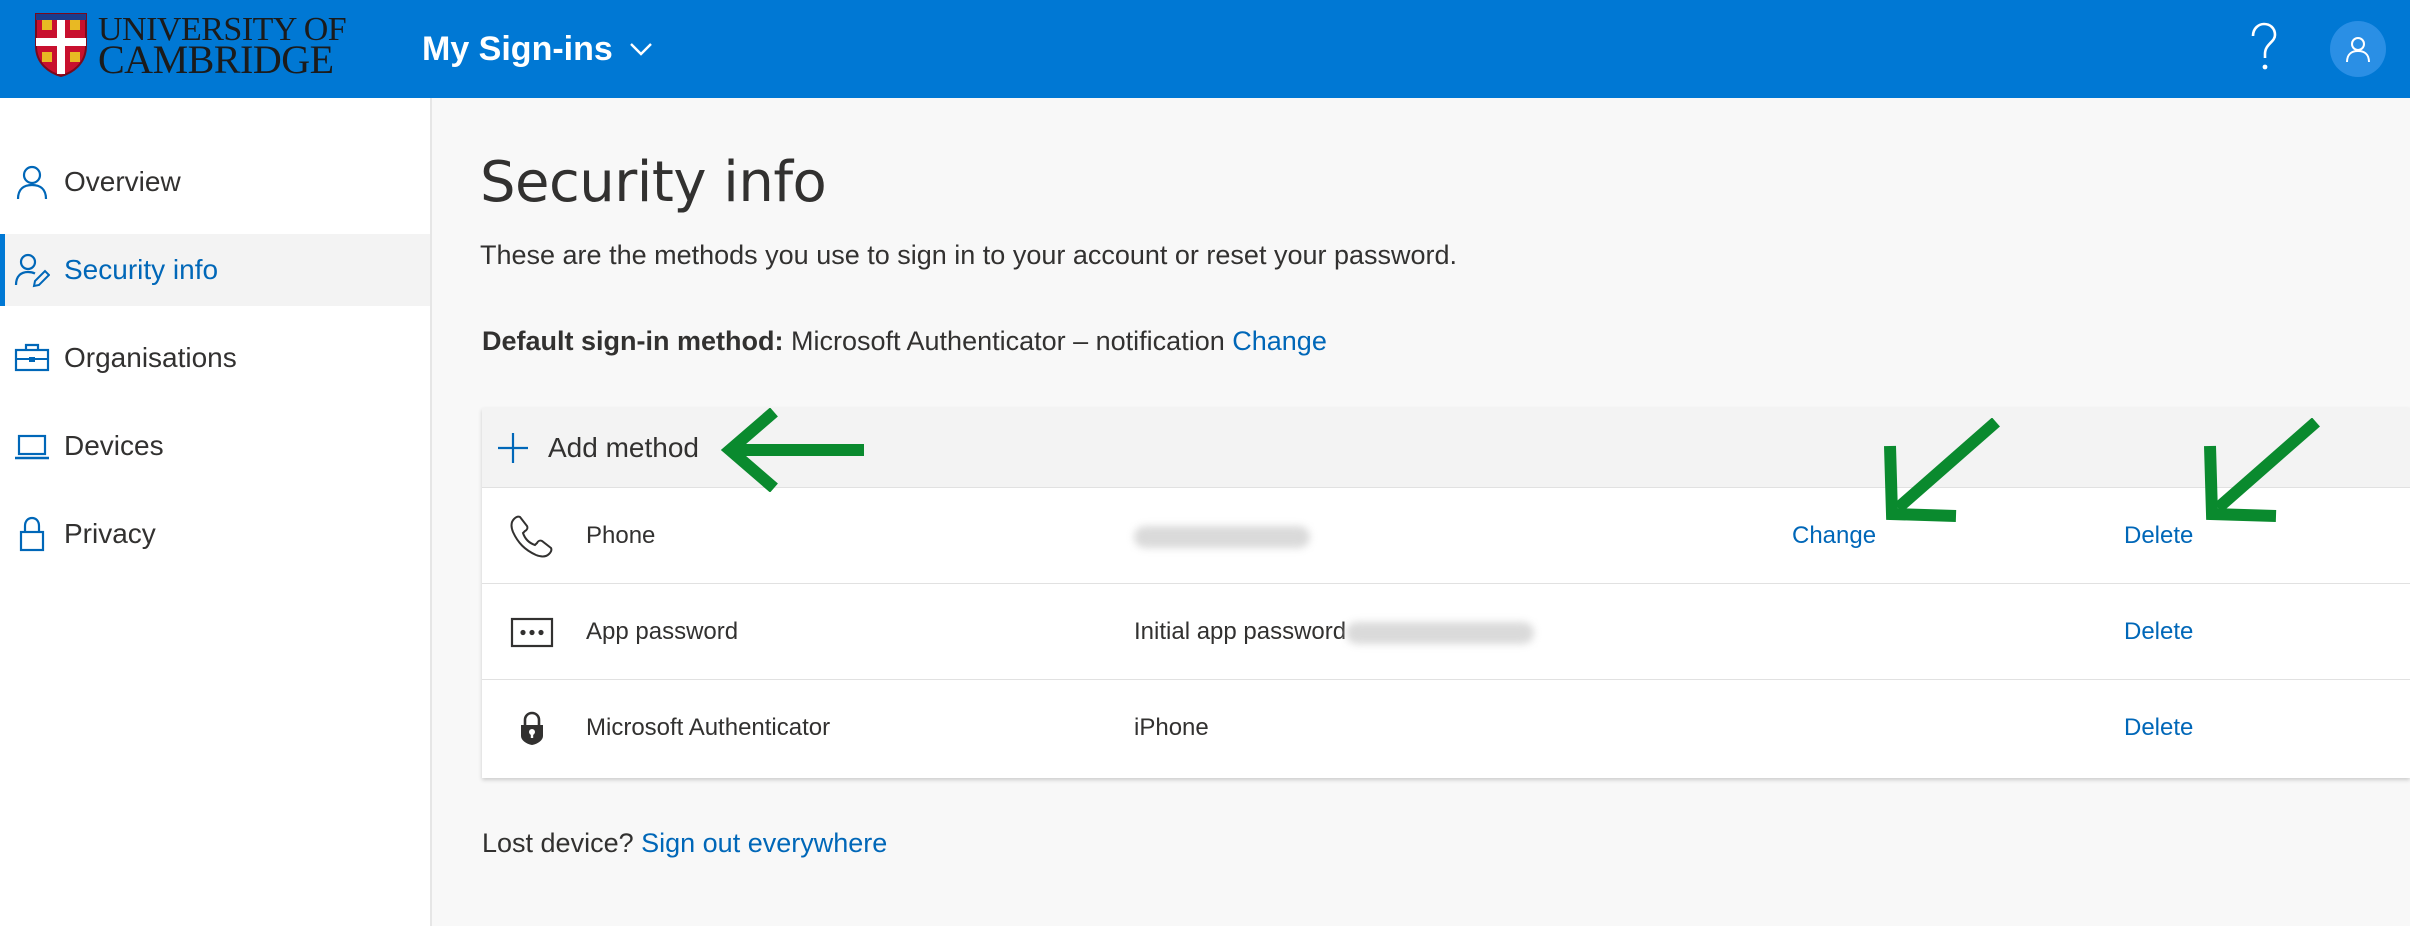 This screenshot has width=2410, height=926. What do you see at coordinates (621, 535) in the screenshot?
I see `method-name: Phone` at bounding box center [621, 535].